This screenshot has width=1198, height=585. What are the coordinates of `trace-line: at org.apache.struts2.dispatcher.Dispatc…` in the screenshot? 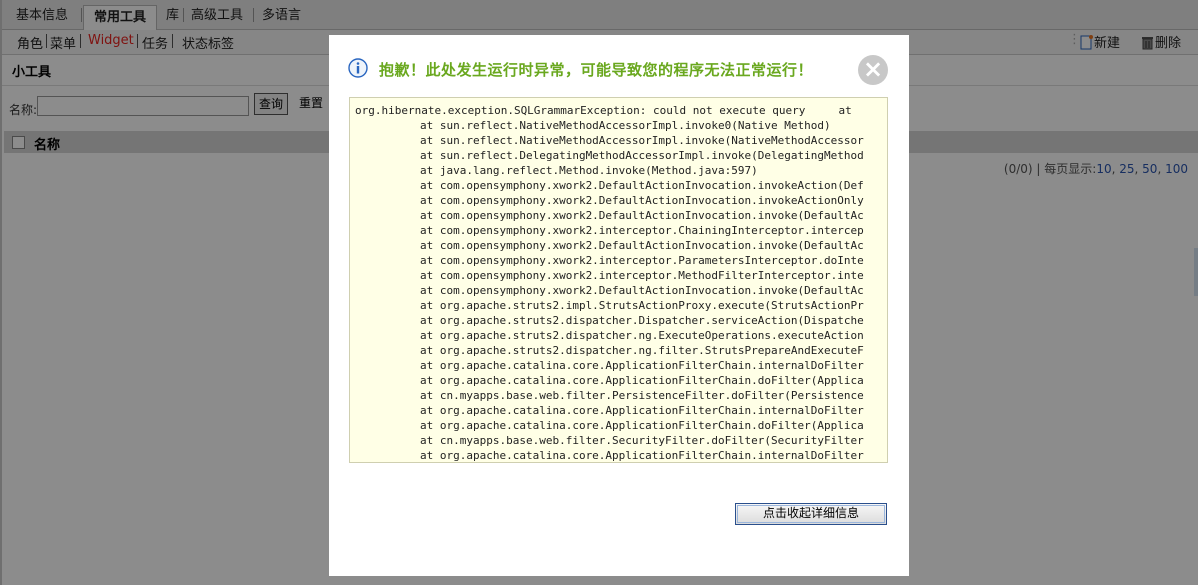 It's located at (642, 320).